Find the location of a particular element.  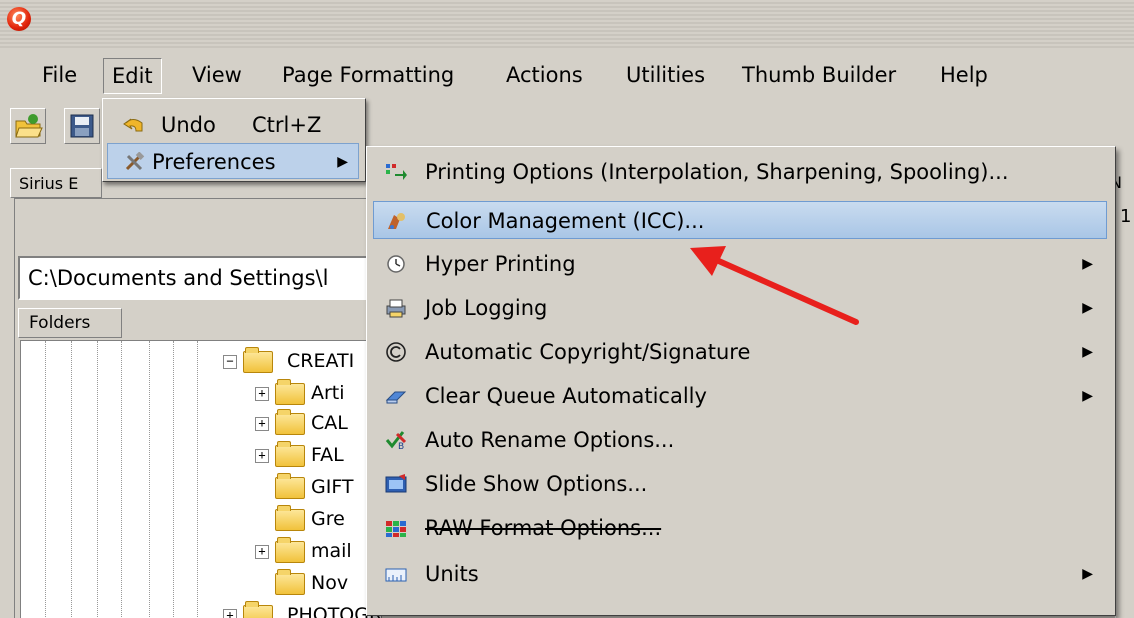

menu-help: Help is located at coordinates (964, 75).